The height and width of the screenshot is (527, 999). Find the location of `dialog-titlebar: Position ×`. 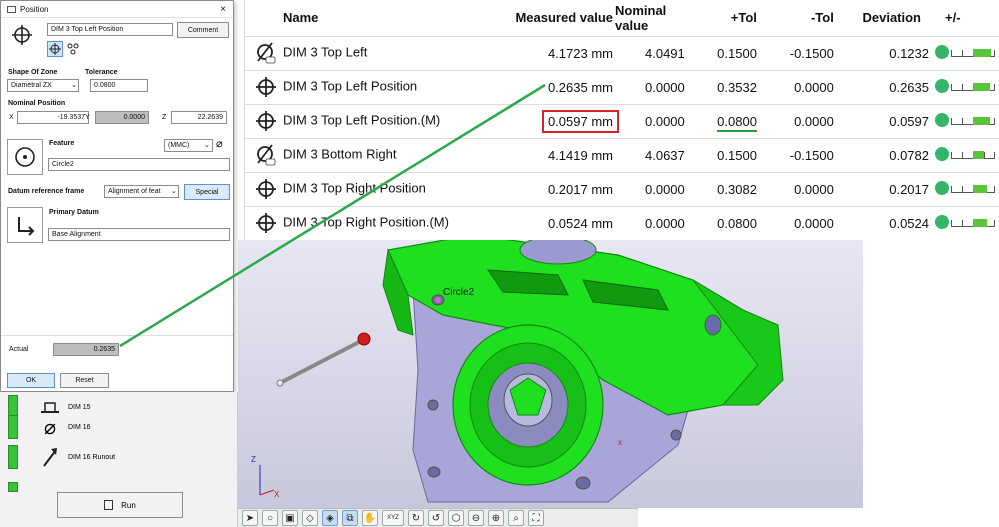

dialog-titlebar: Position × is located at coordinates (117, 9).